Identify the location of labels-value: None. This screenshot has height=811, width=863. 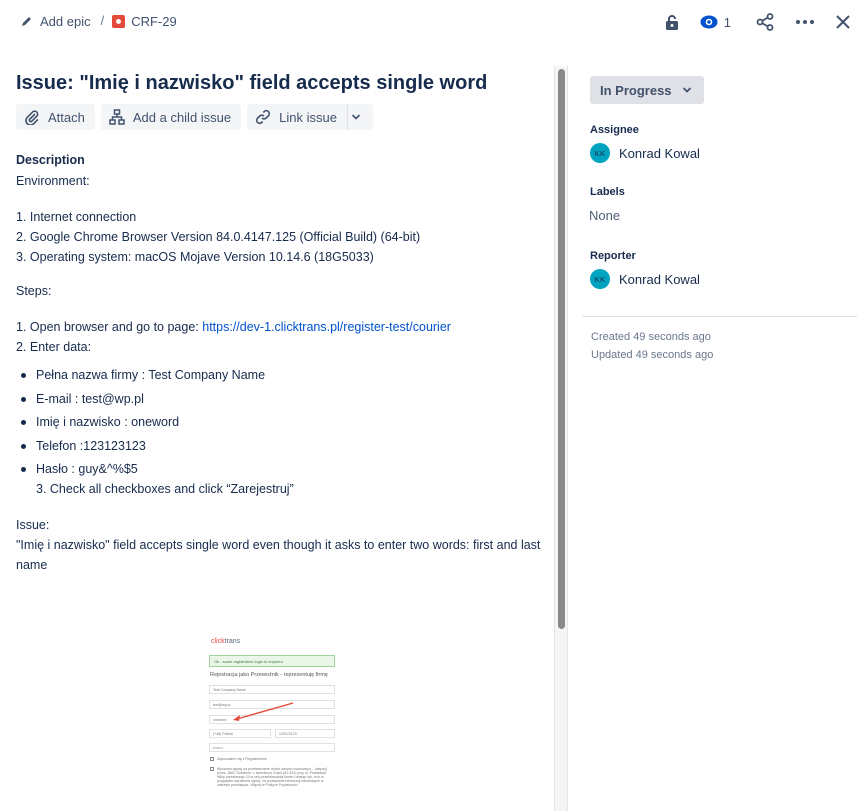
(723, 215).